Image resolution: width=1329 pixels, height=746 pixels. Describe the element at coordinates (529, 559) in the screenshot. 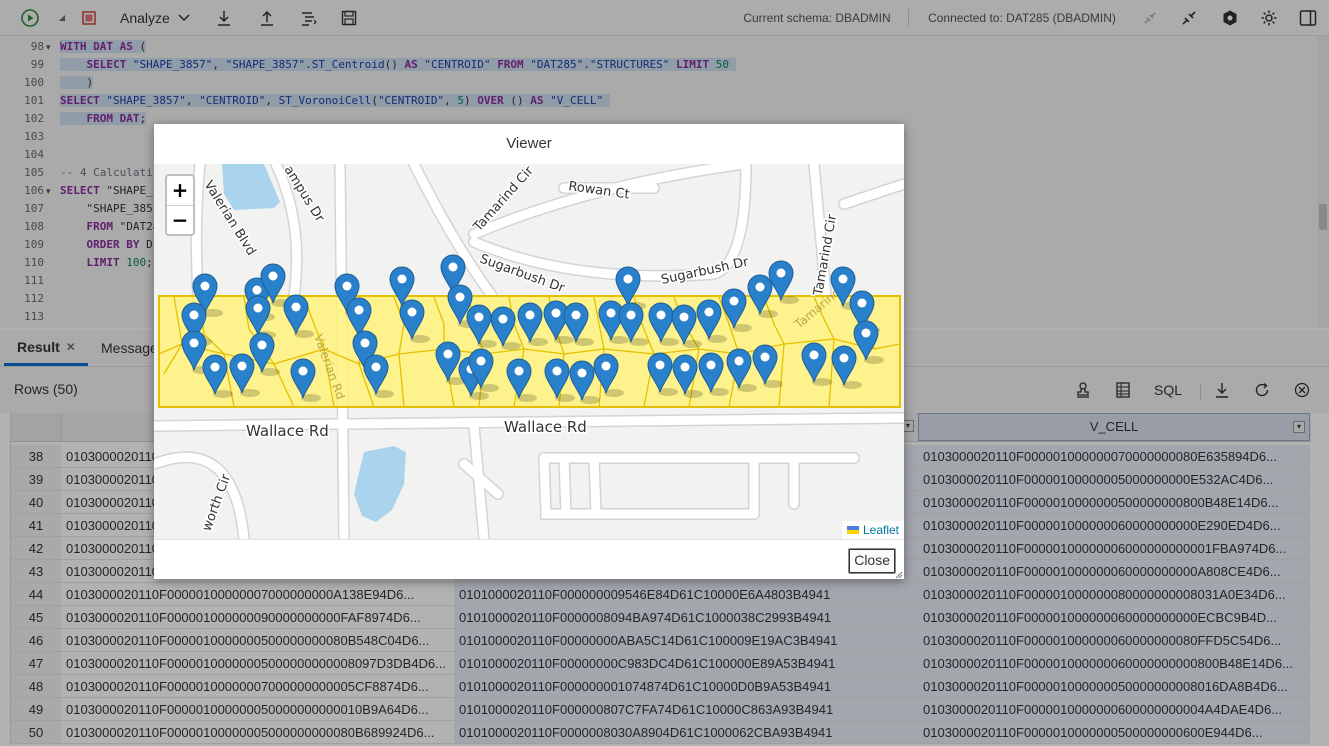

I see `dialog-footer: Close` at that location.